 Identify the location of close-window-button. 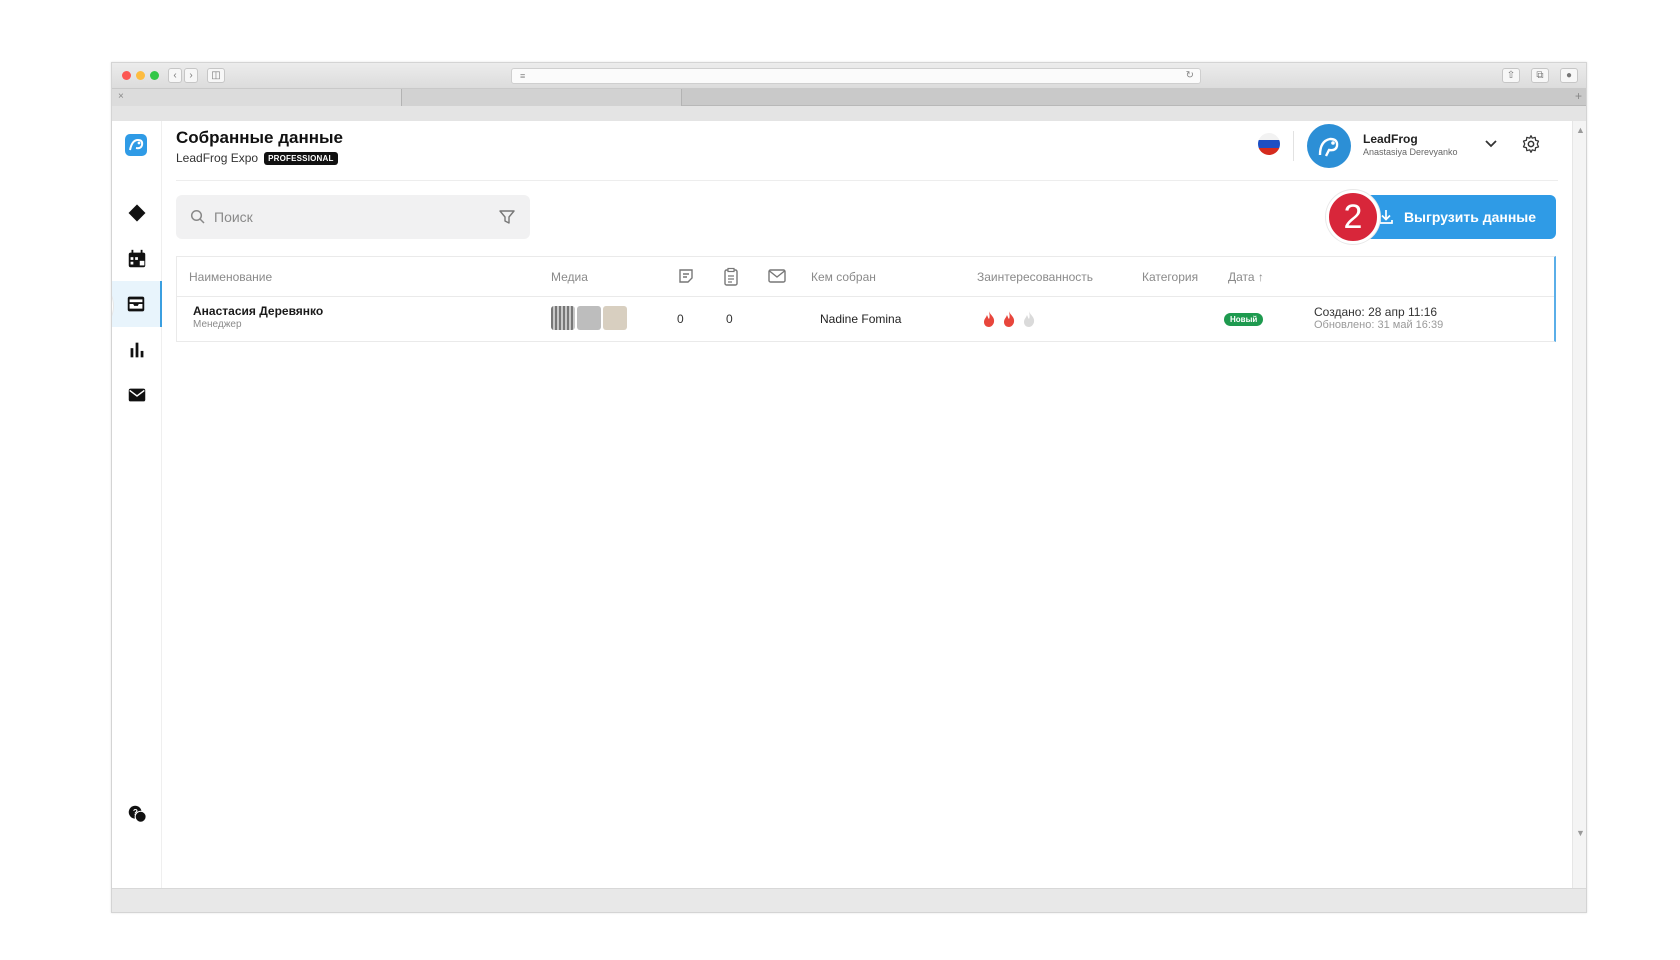
(126, 75).